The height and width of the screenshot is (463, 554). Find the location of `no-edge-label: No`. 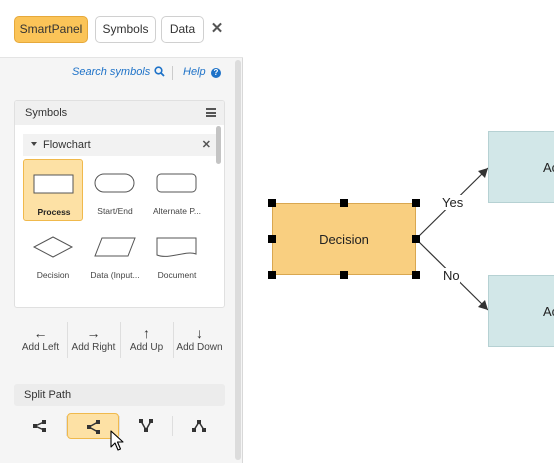

no-edge-label: No is located at coordinates (451, 275).